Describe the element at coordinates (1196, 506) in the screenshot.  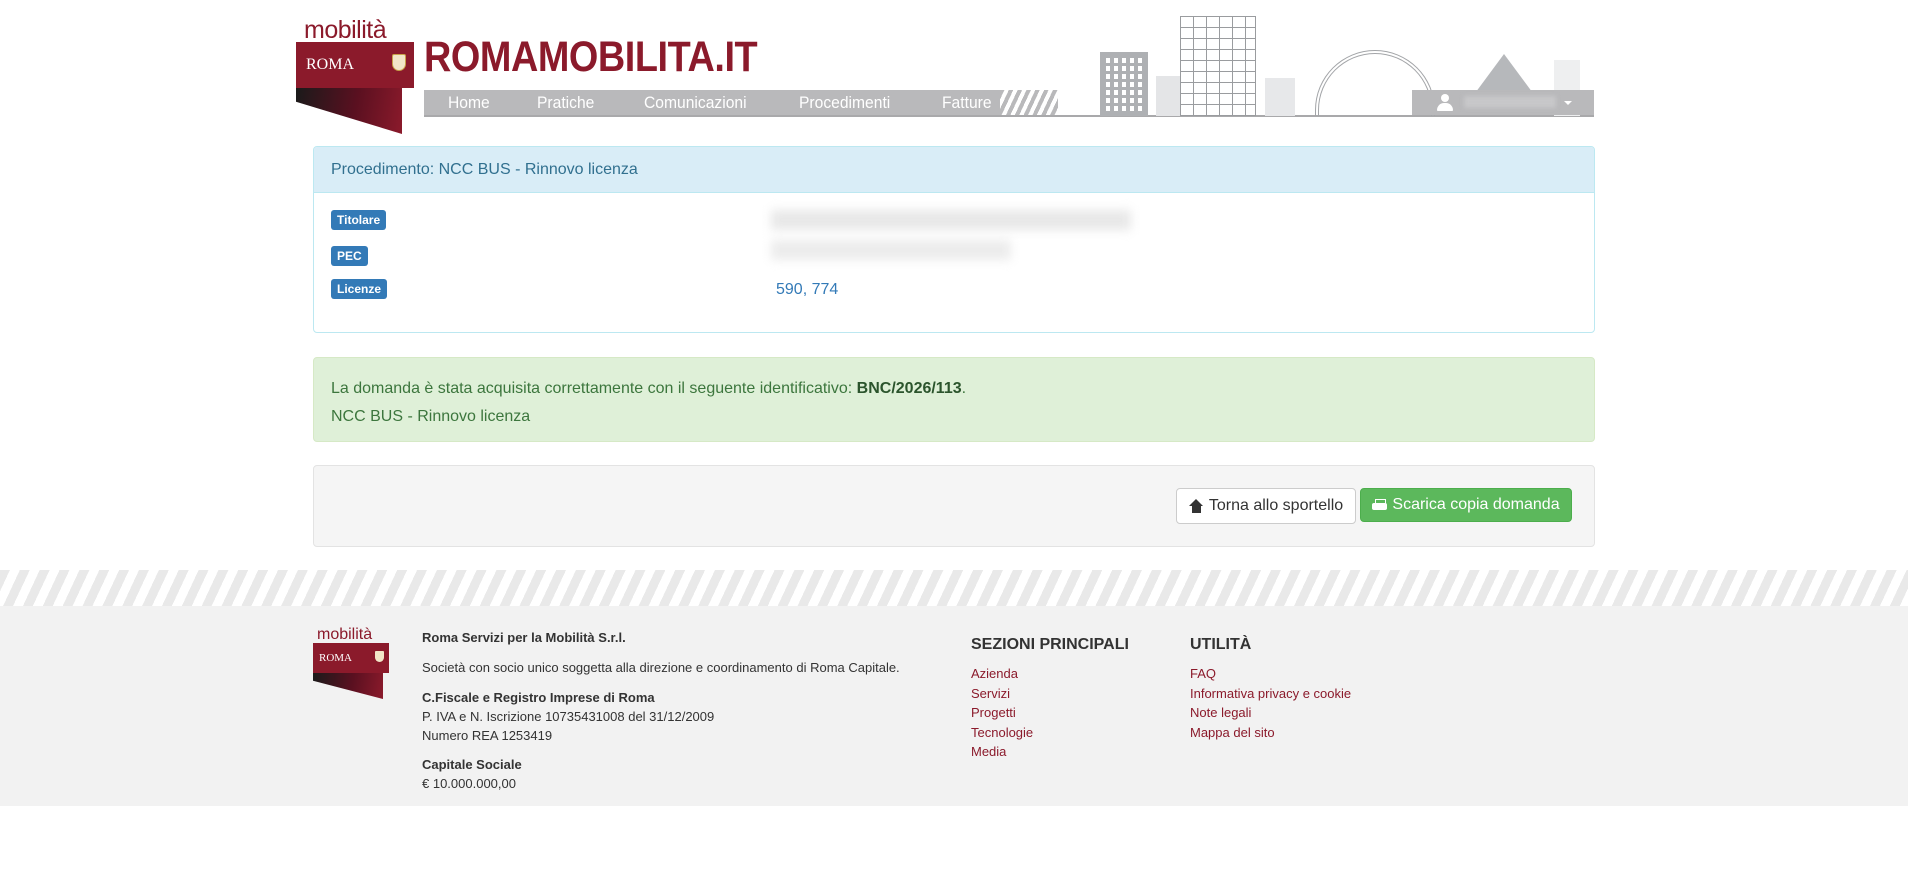
I see `home-icon` at that location.